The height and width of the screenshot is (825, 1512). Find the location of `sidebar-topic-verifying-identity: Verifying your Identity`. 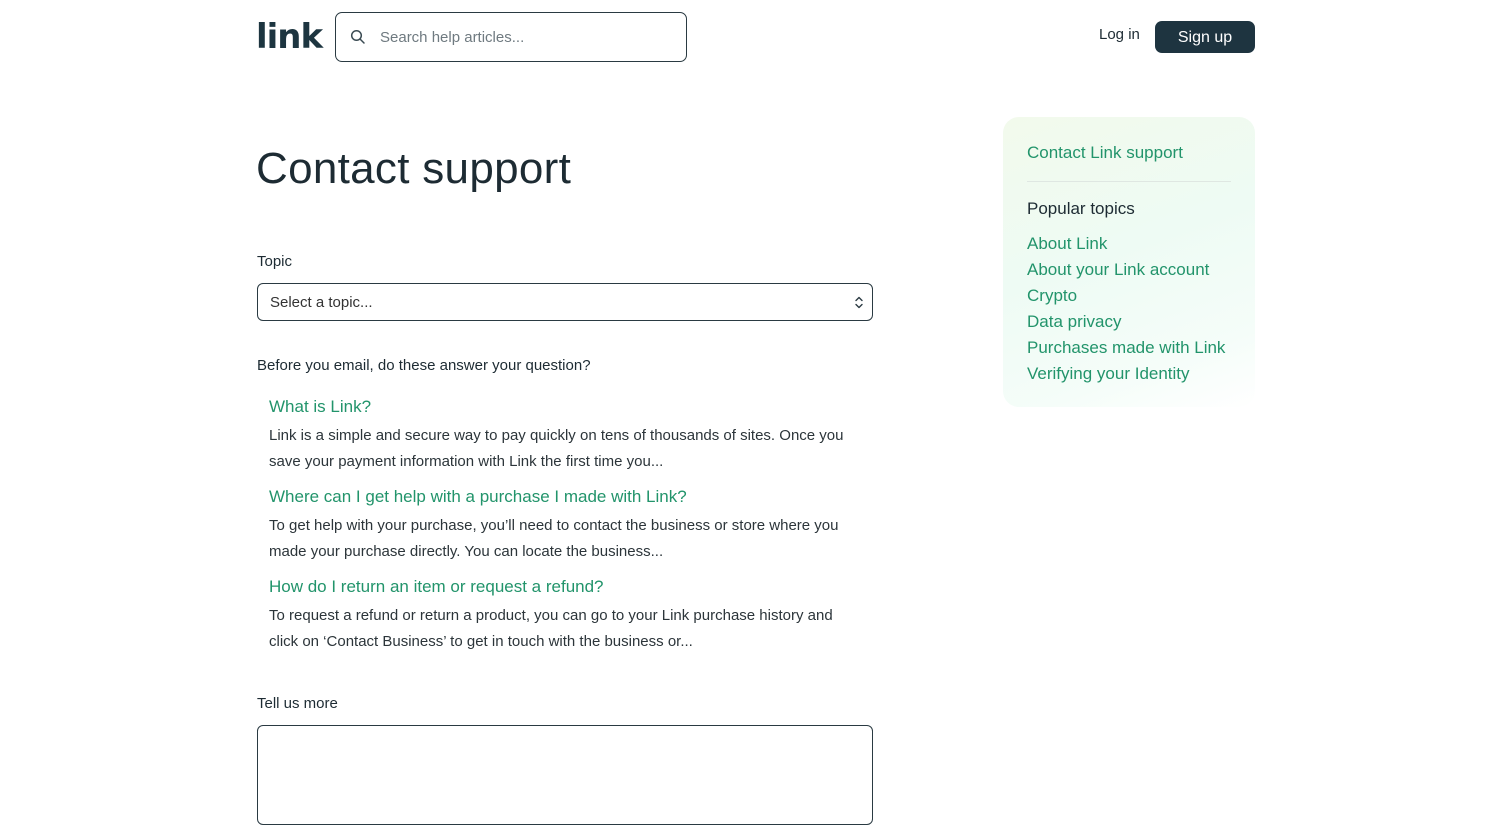

sidebar-topic-verifying-identity: Verifying your Identity is located at coordinates (1129, 374).